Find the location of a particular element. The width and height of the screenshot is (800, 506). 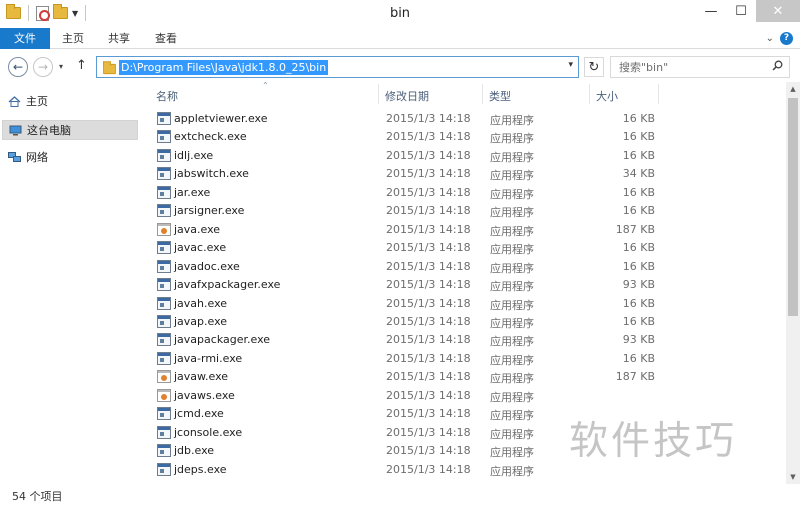

file-name: idlj.exe is located at coordinates (194, 155).